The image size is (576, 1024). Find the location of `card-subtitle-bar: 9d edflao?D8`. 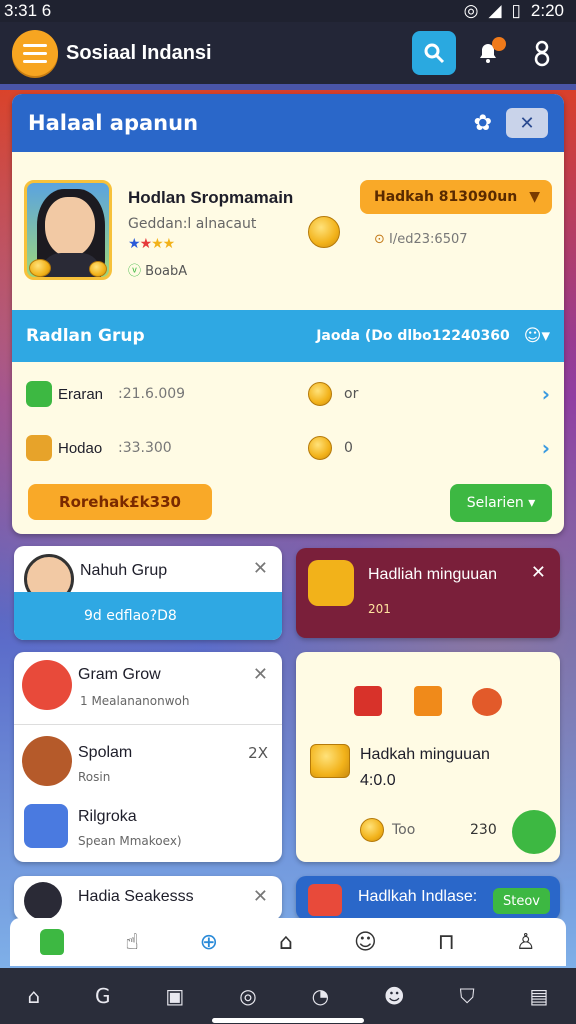

card-subtitle-bar: 9d edflao?D8 is located at coordinates (148, 616).